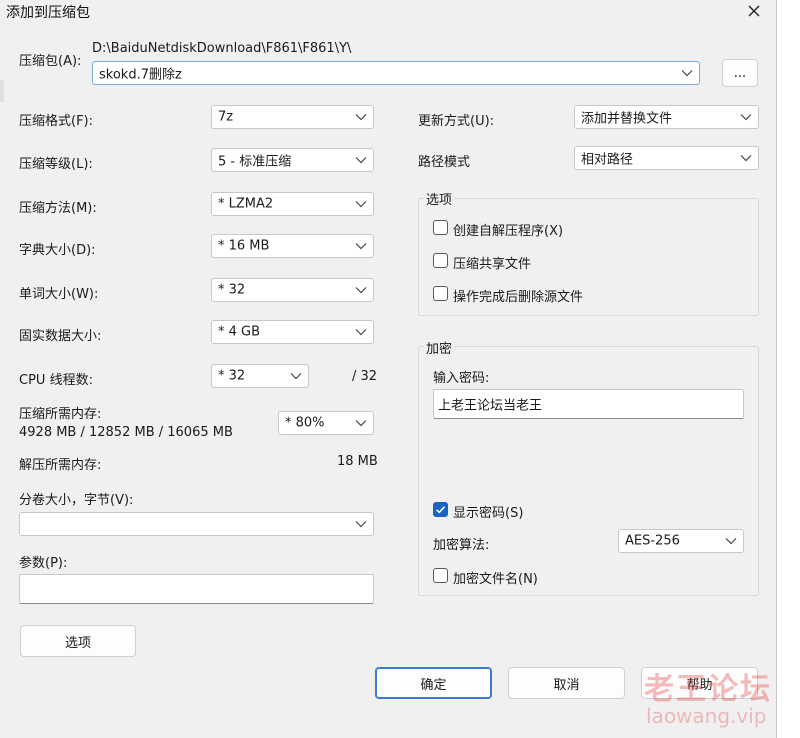 Image resolution: width=800 pixels, height=738 pixels. Describe the element at coordinates (76, 500) in the screenshot. I see `volume-label: 分卷大小，字节(V):` at that location.